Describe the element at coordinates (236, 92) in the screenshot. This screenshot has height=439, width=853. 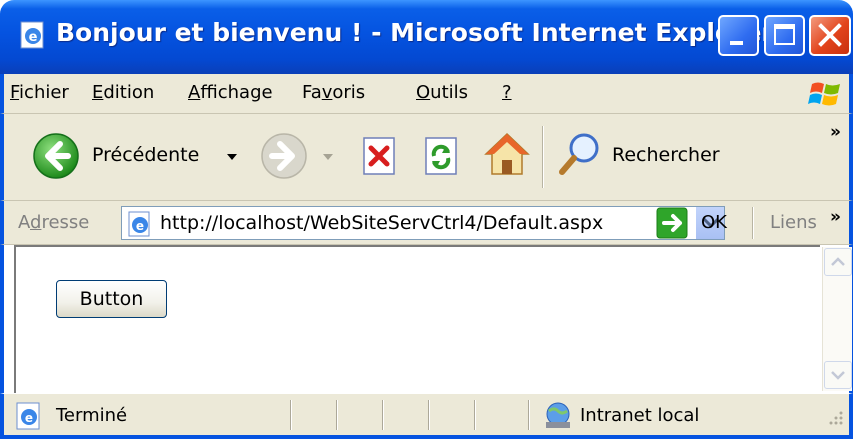
I see `menu-label: ffichage` at that location.